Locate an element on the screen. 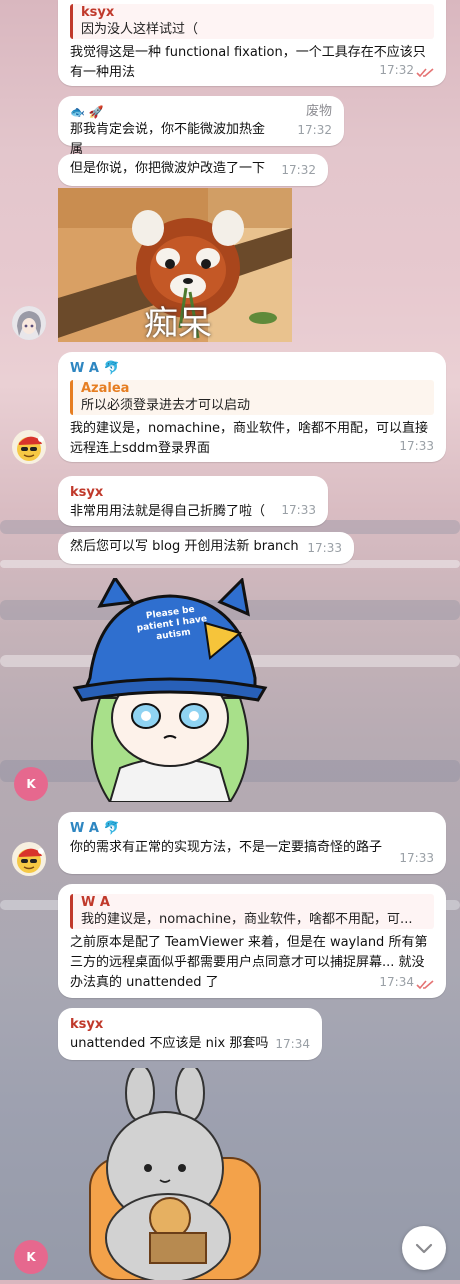  quote-text: 所以必须登录进去才可以启动 is located at coordinates (166, 405).